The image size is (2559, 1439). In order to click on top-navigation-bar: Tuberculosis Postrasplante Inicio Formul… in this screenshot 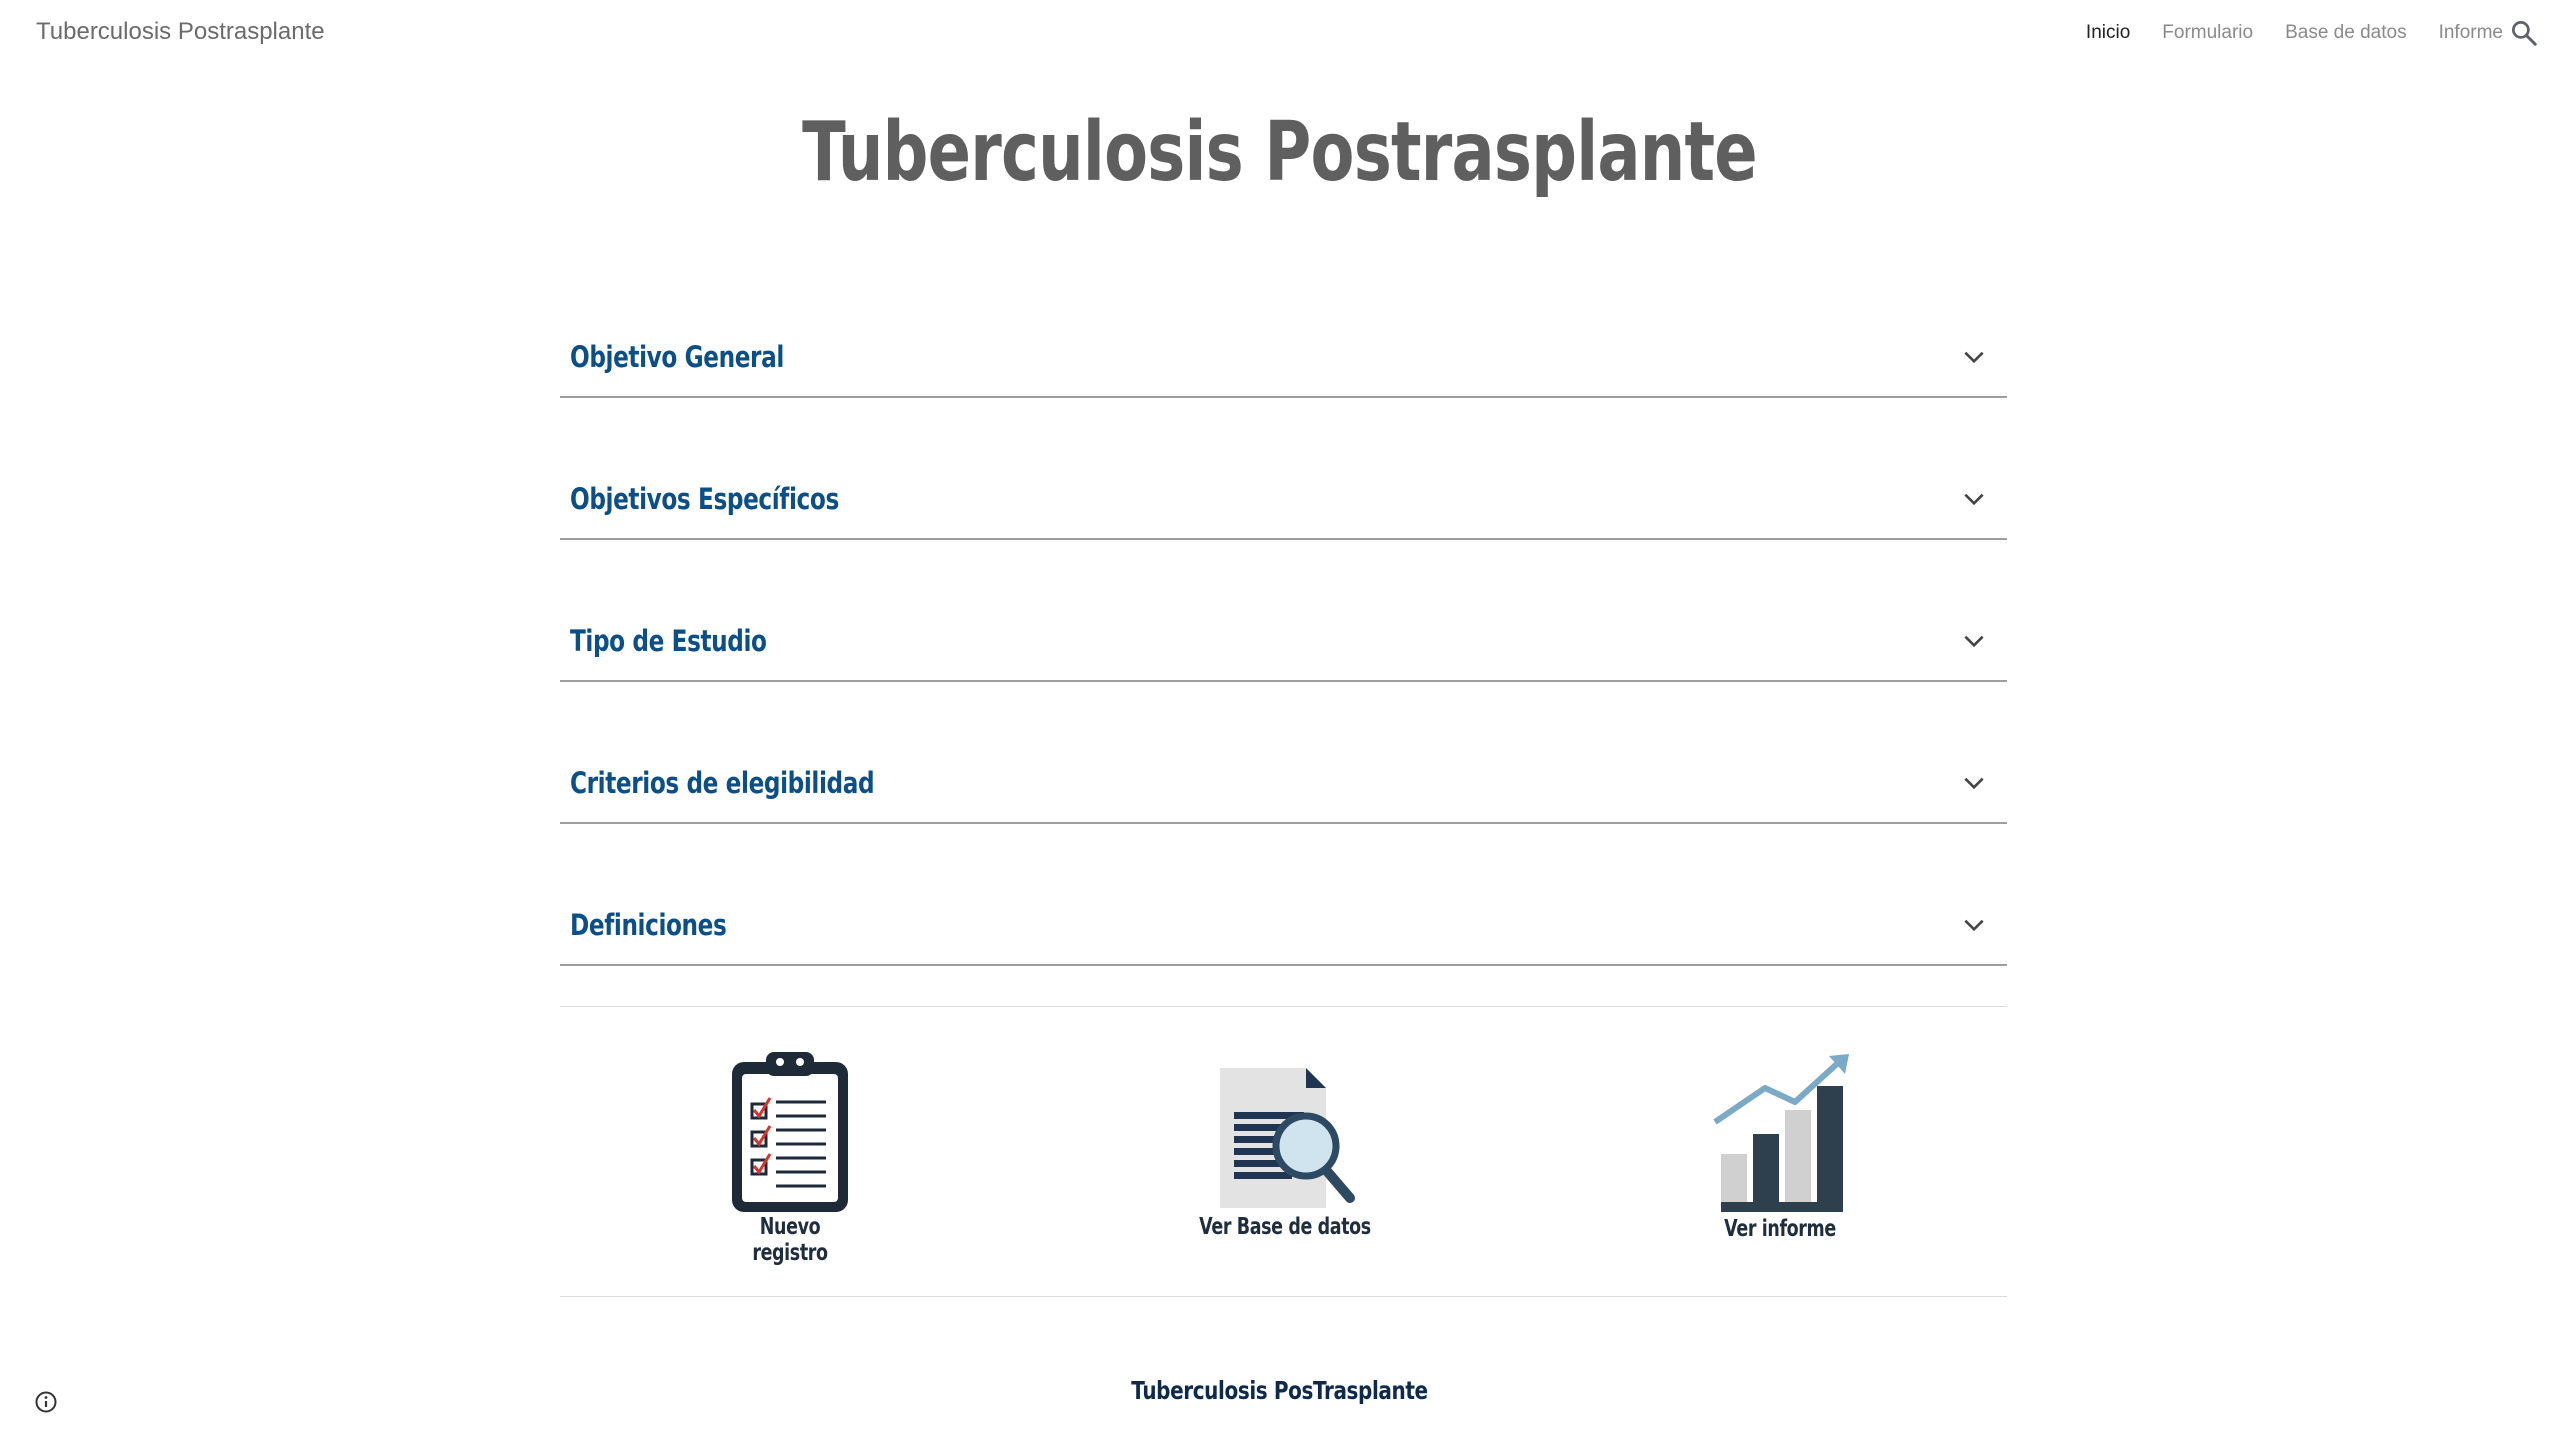, I will do `click(1279, 36)`.